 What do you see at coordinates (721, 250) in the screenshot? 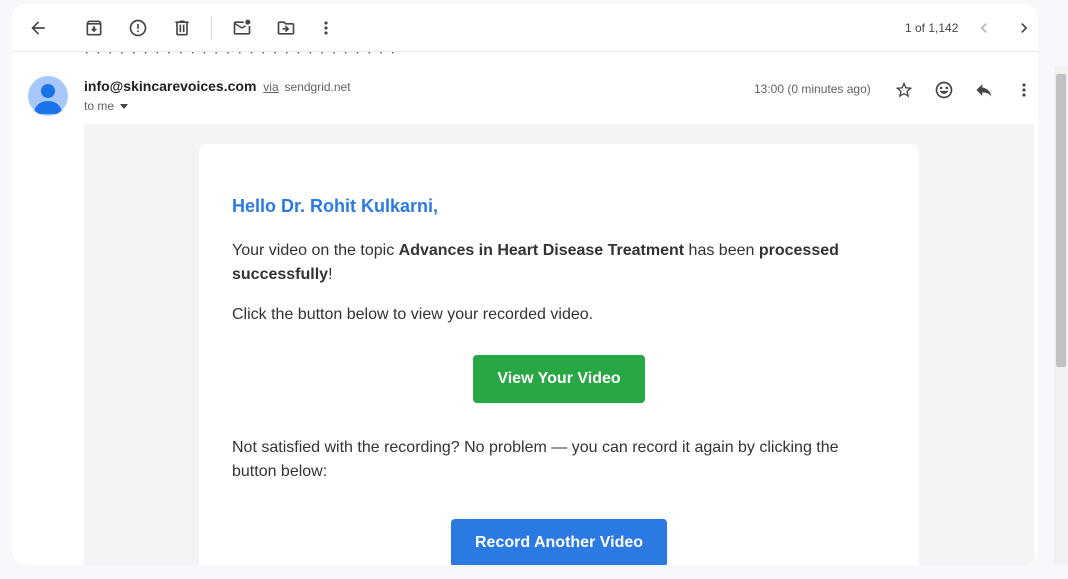
I see `p1-middle: has been` at bounding box center [721, 250].